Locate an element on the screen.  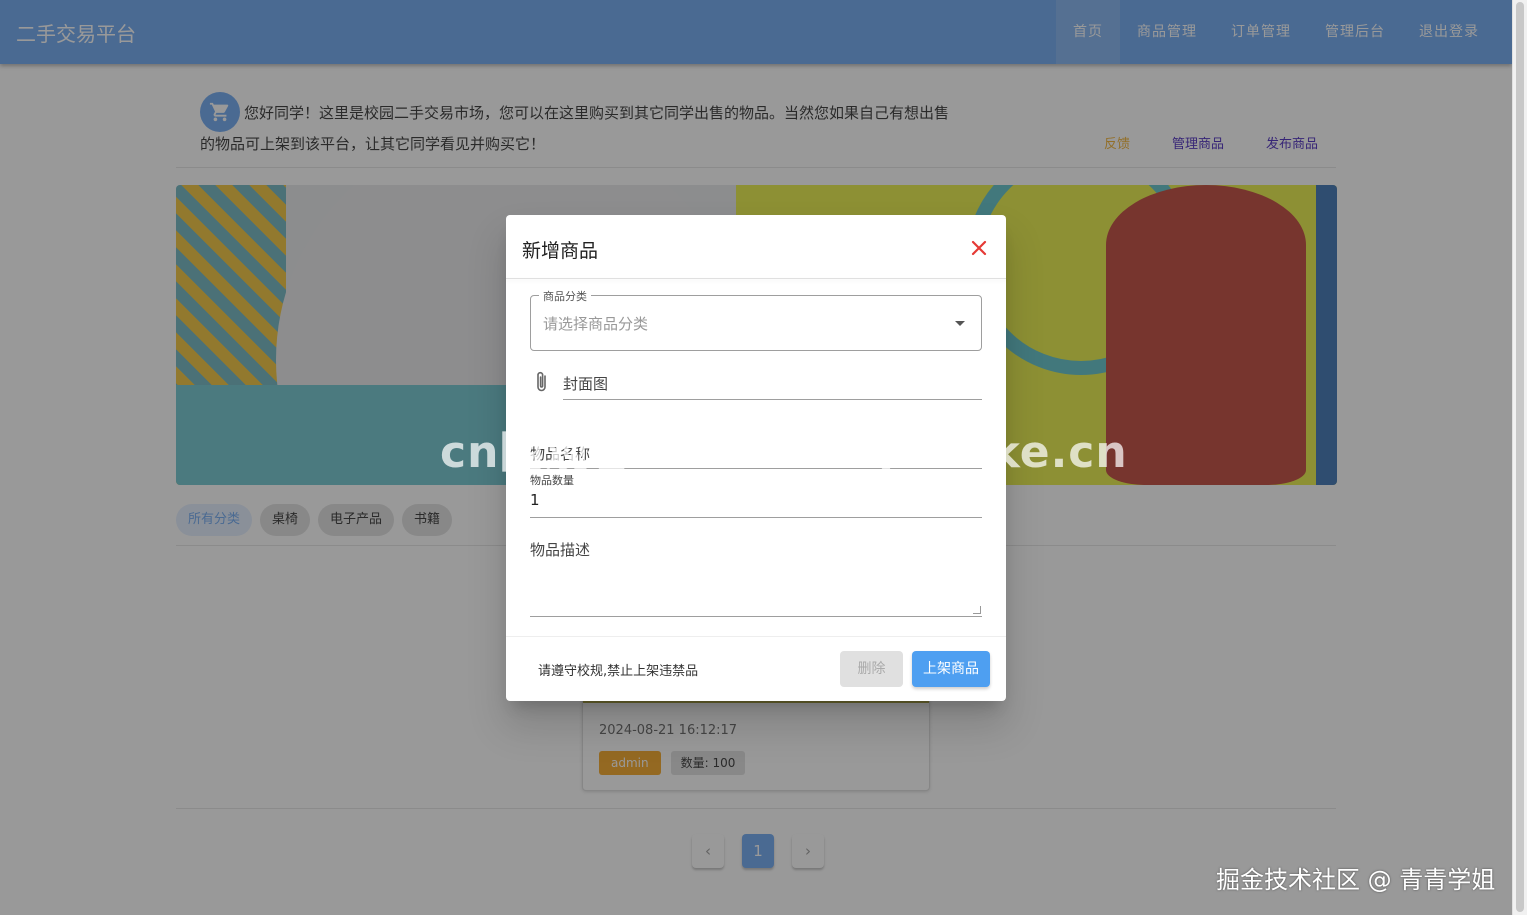
site-watermark: cn围观客www.weiguanke.cn is located at coordinates (784, 452).